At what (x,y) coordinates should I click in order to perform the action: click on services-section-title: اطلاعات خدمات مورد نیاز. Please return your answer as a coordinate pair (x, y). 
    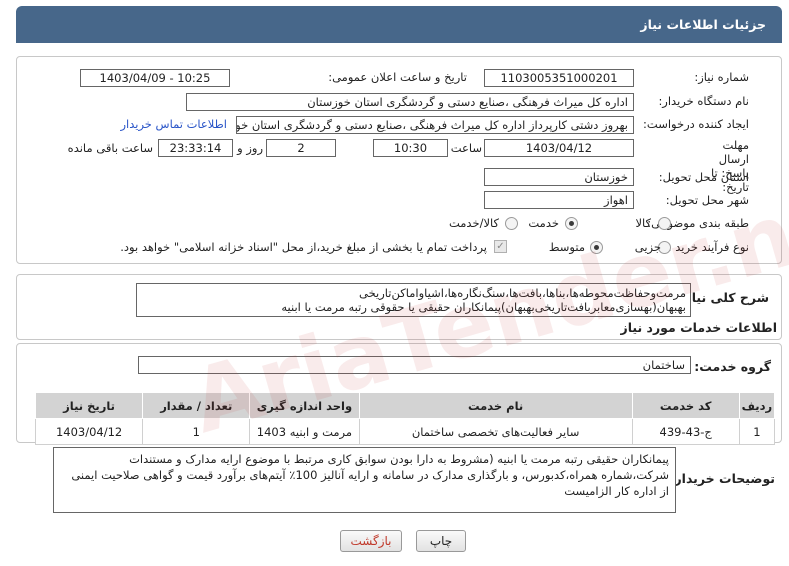
    Looking at the image, I should click on (699, 327).